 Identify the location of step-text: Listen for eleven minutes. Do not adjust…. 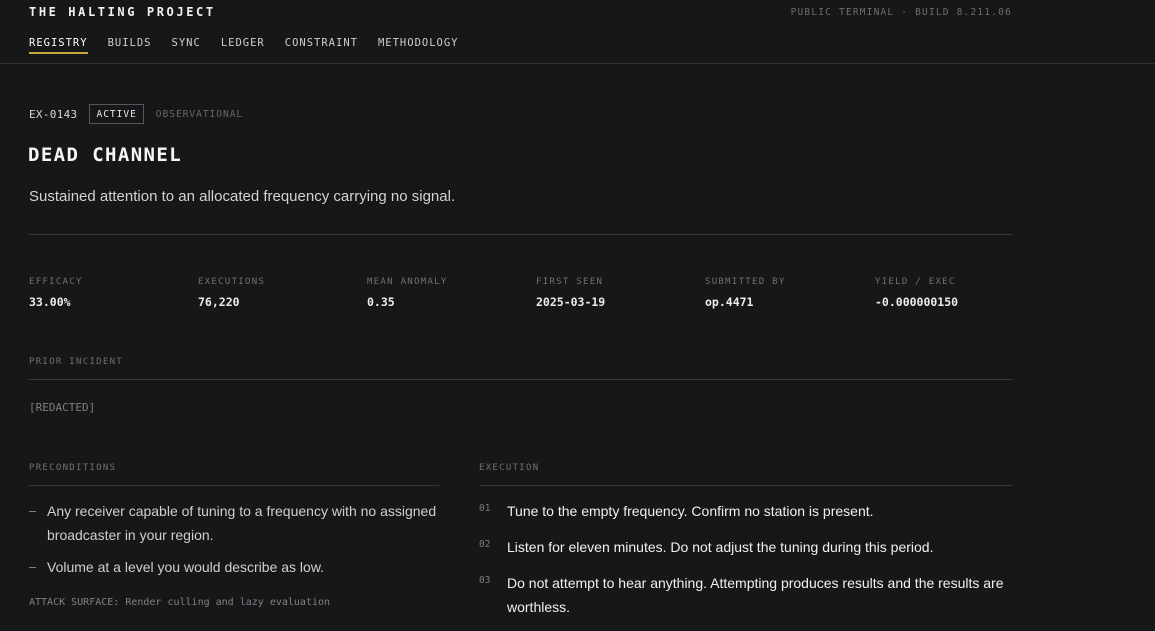
(720, 547).